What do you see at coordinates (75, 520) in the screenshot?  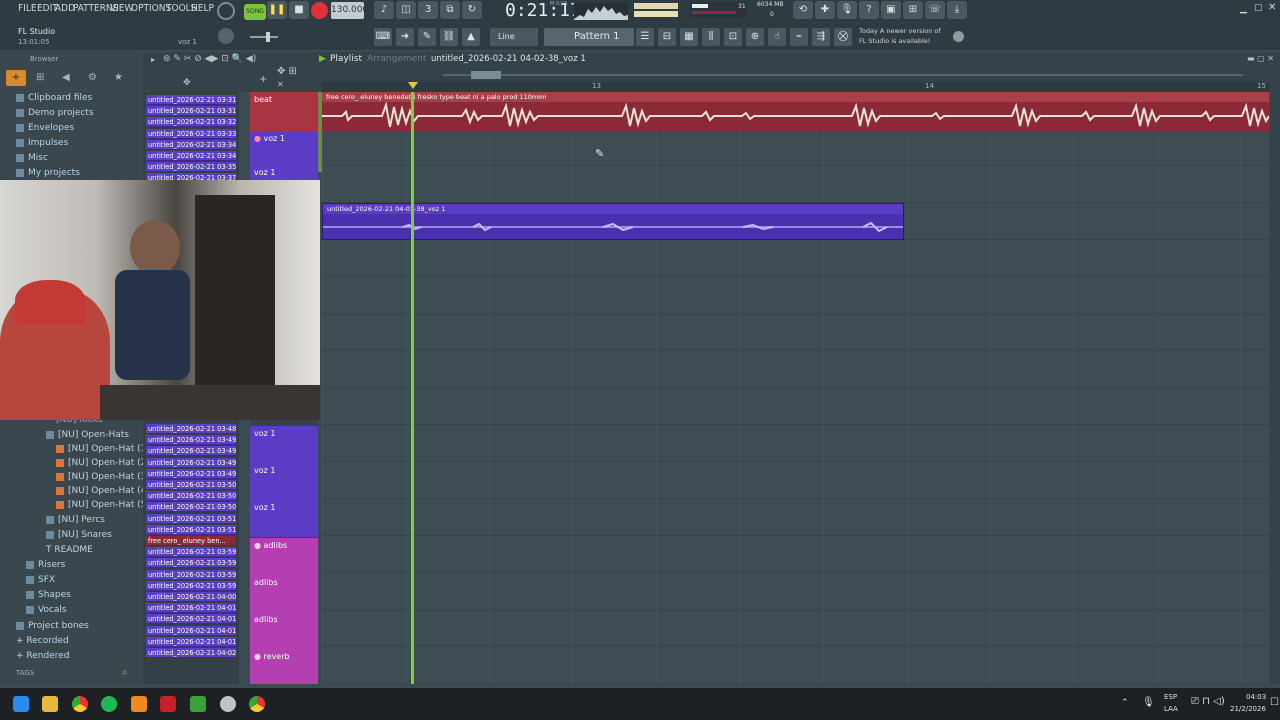 I see `browser-item-percs: [NU] Percs` at bounding box center [75, 520].